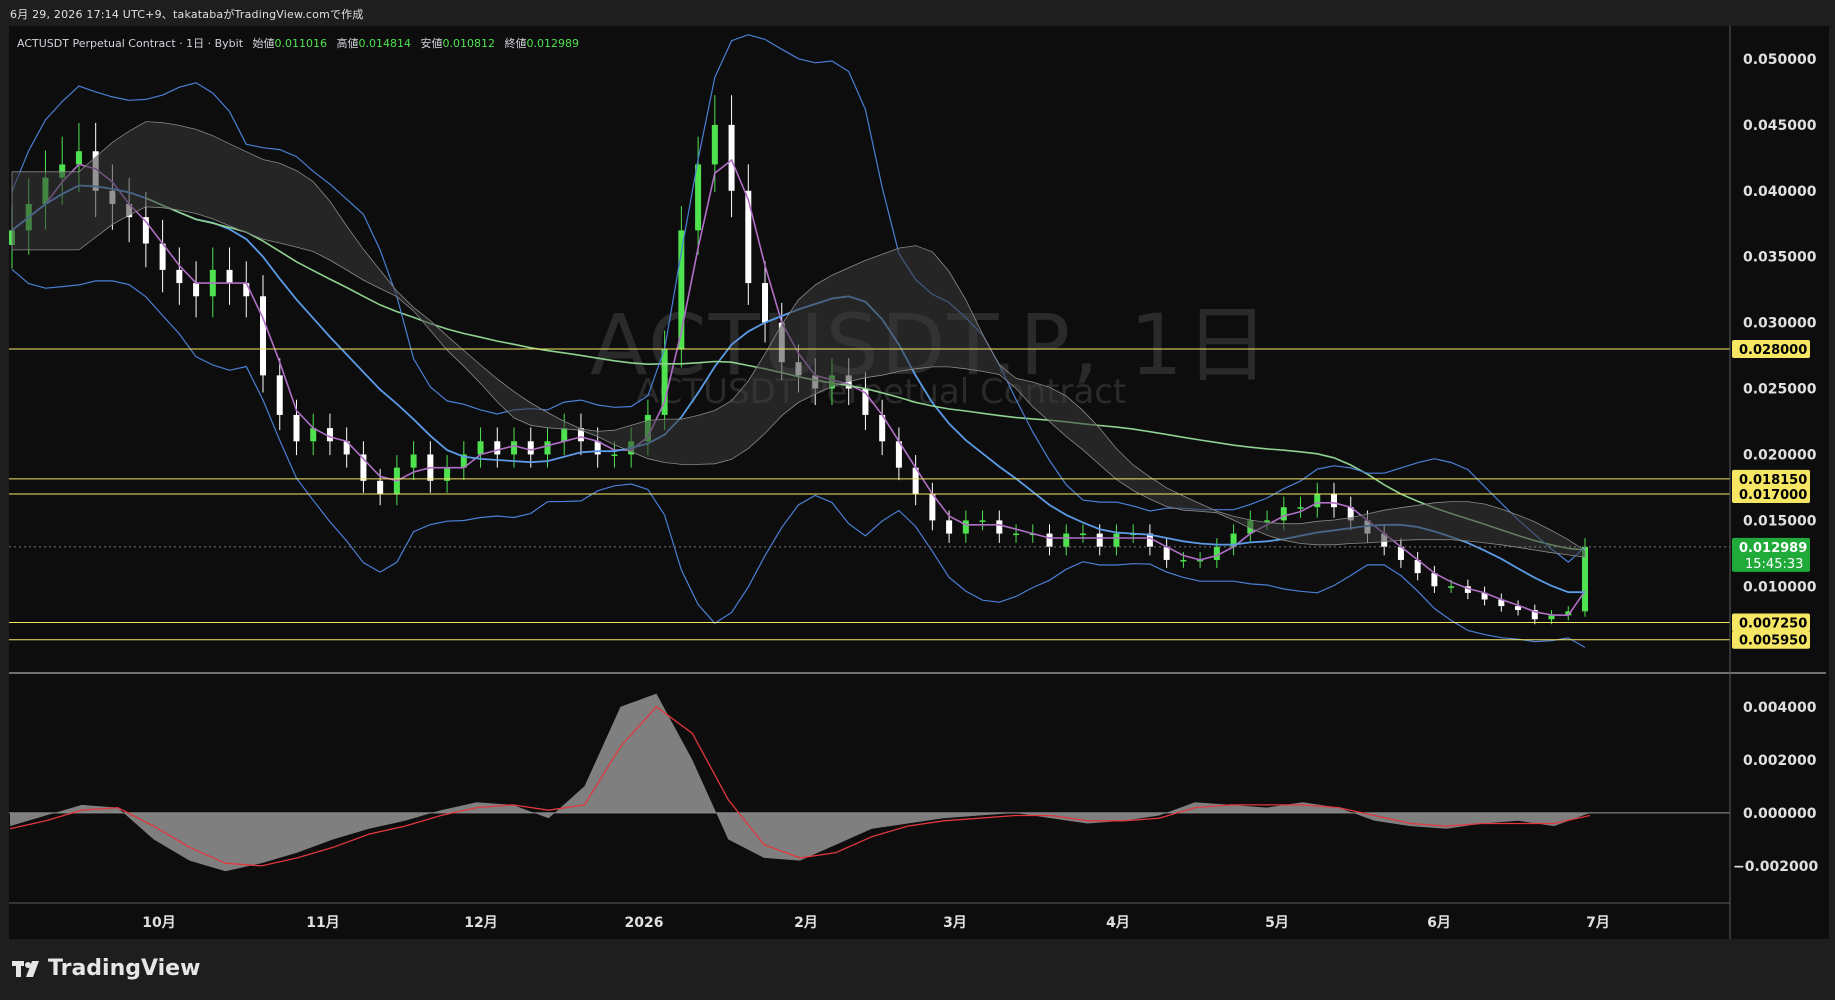 The width and height of the screenshot is (1835, 1000). I want to click on time-tick-label: 11月, so click(322, 923).